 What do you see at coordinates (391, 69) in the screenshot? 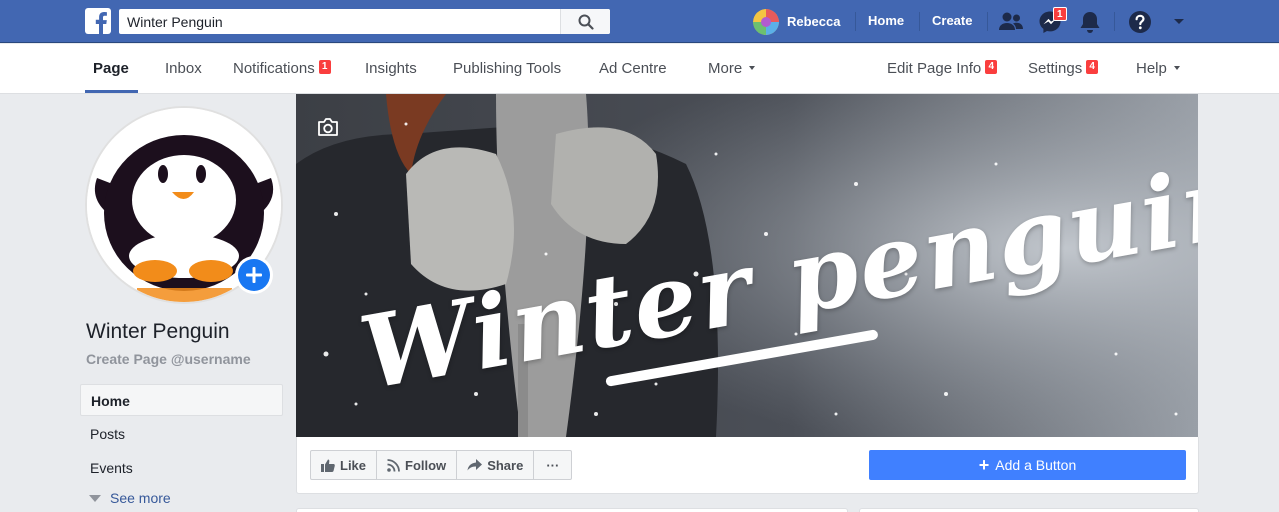
I see `tab-insights: Insights` at bounding box center [391, 69].